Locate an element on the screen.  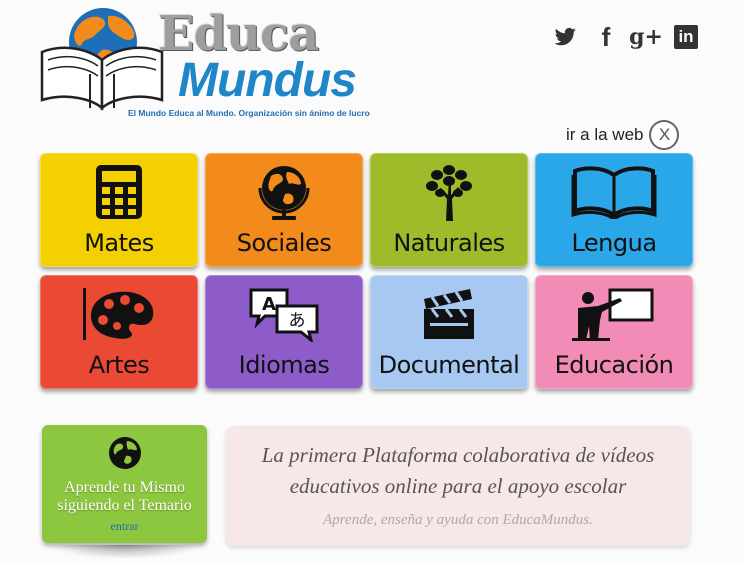
learn-card-title-line1: Aprende tu Mismo is located at coordinates (124, 487).